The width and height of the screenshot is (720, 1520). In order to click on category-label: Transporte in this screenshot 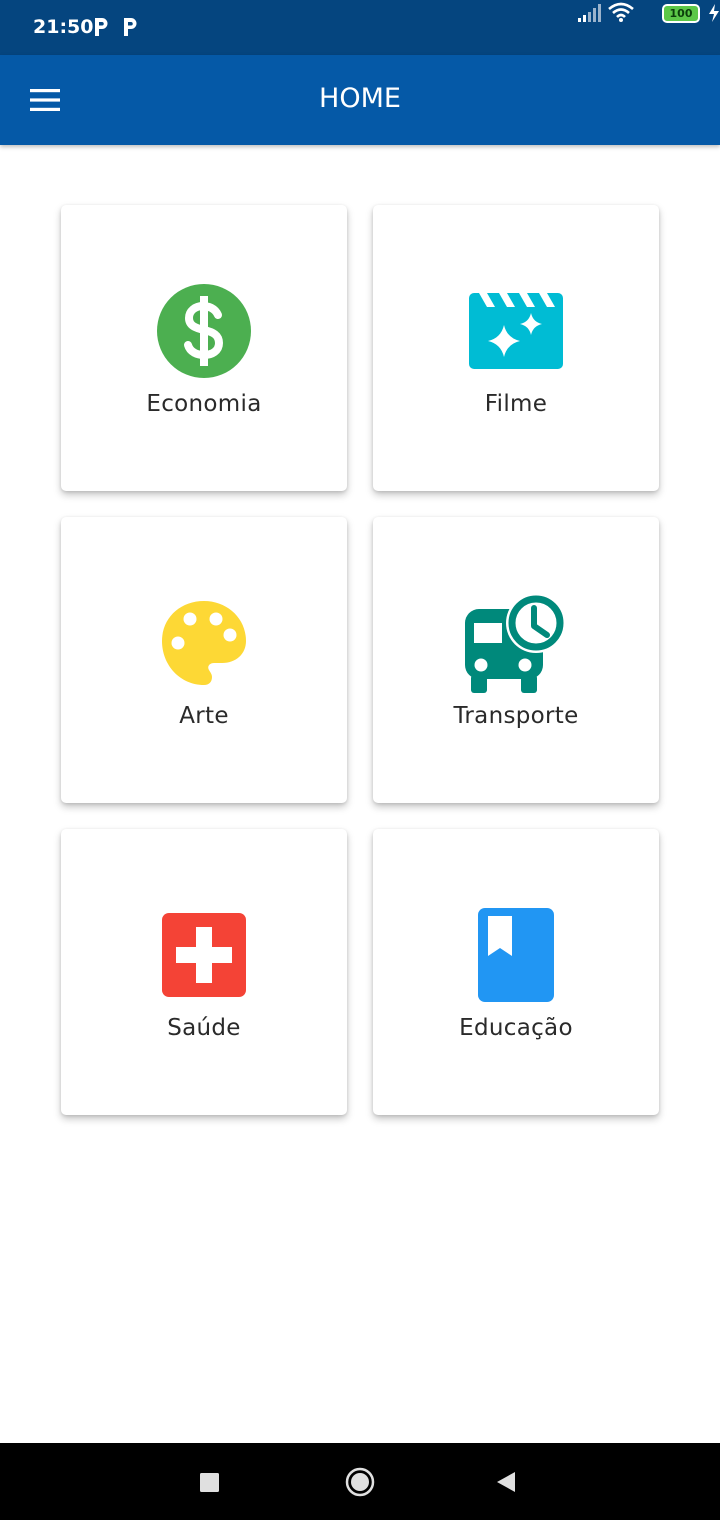, I will do `click(516, 716)`.